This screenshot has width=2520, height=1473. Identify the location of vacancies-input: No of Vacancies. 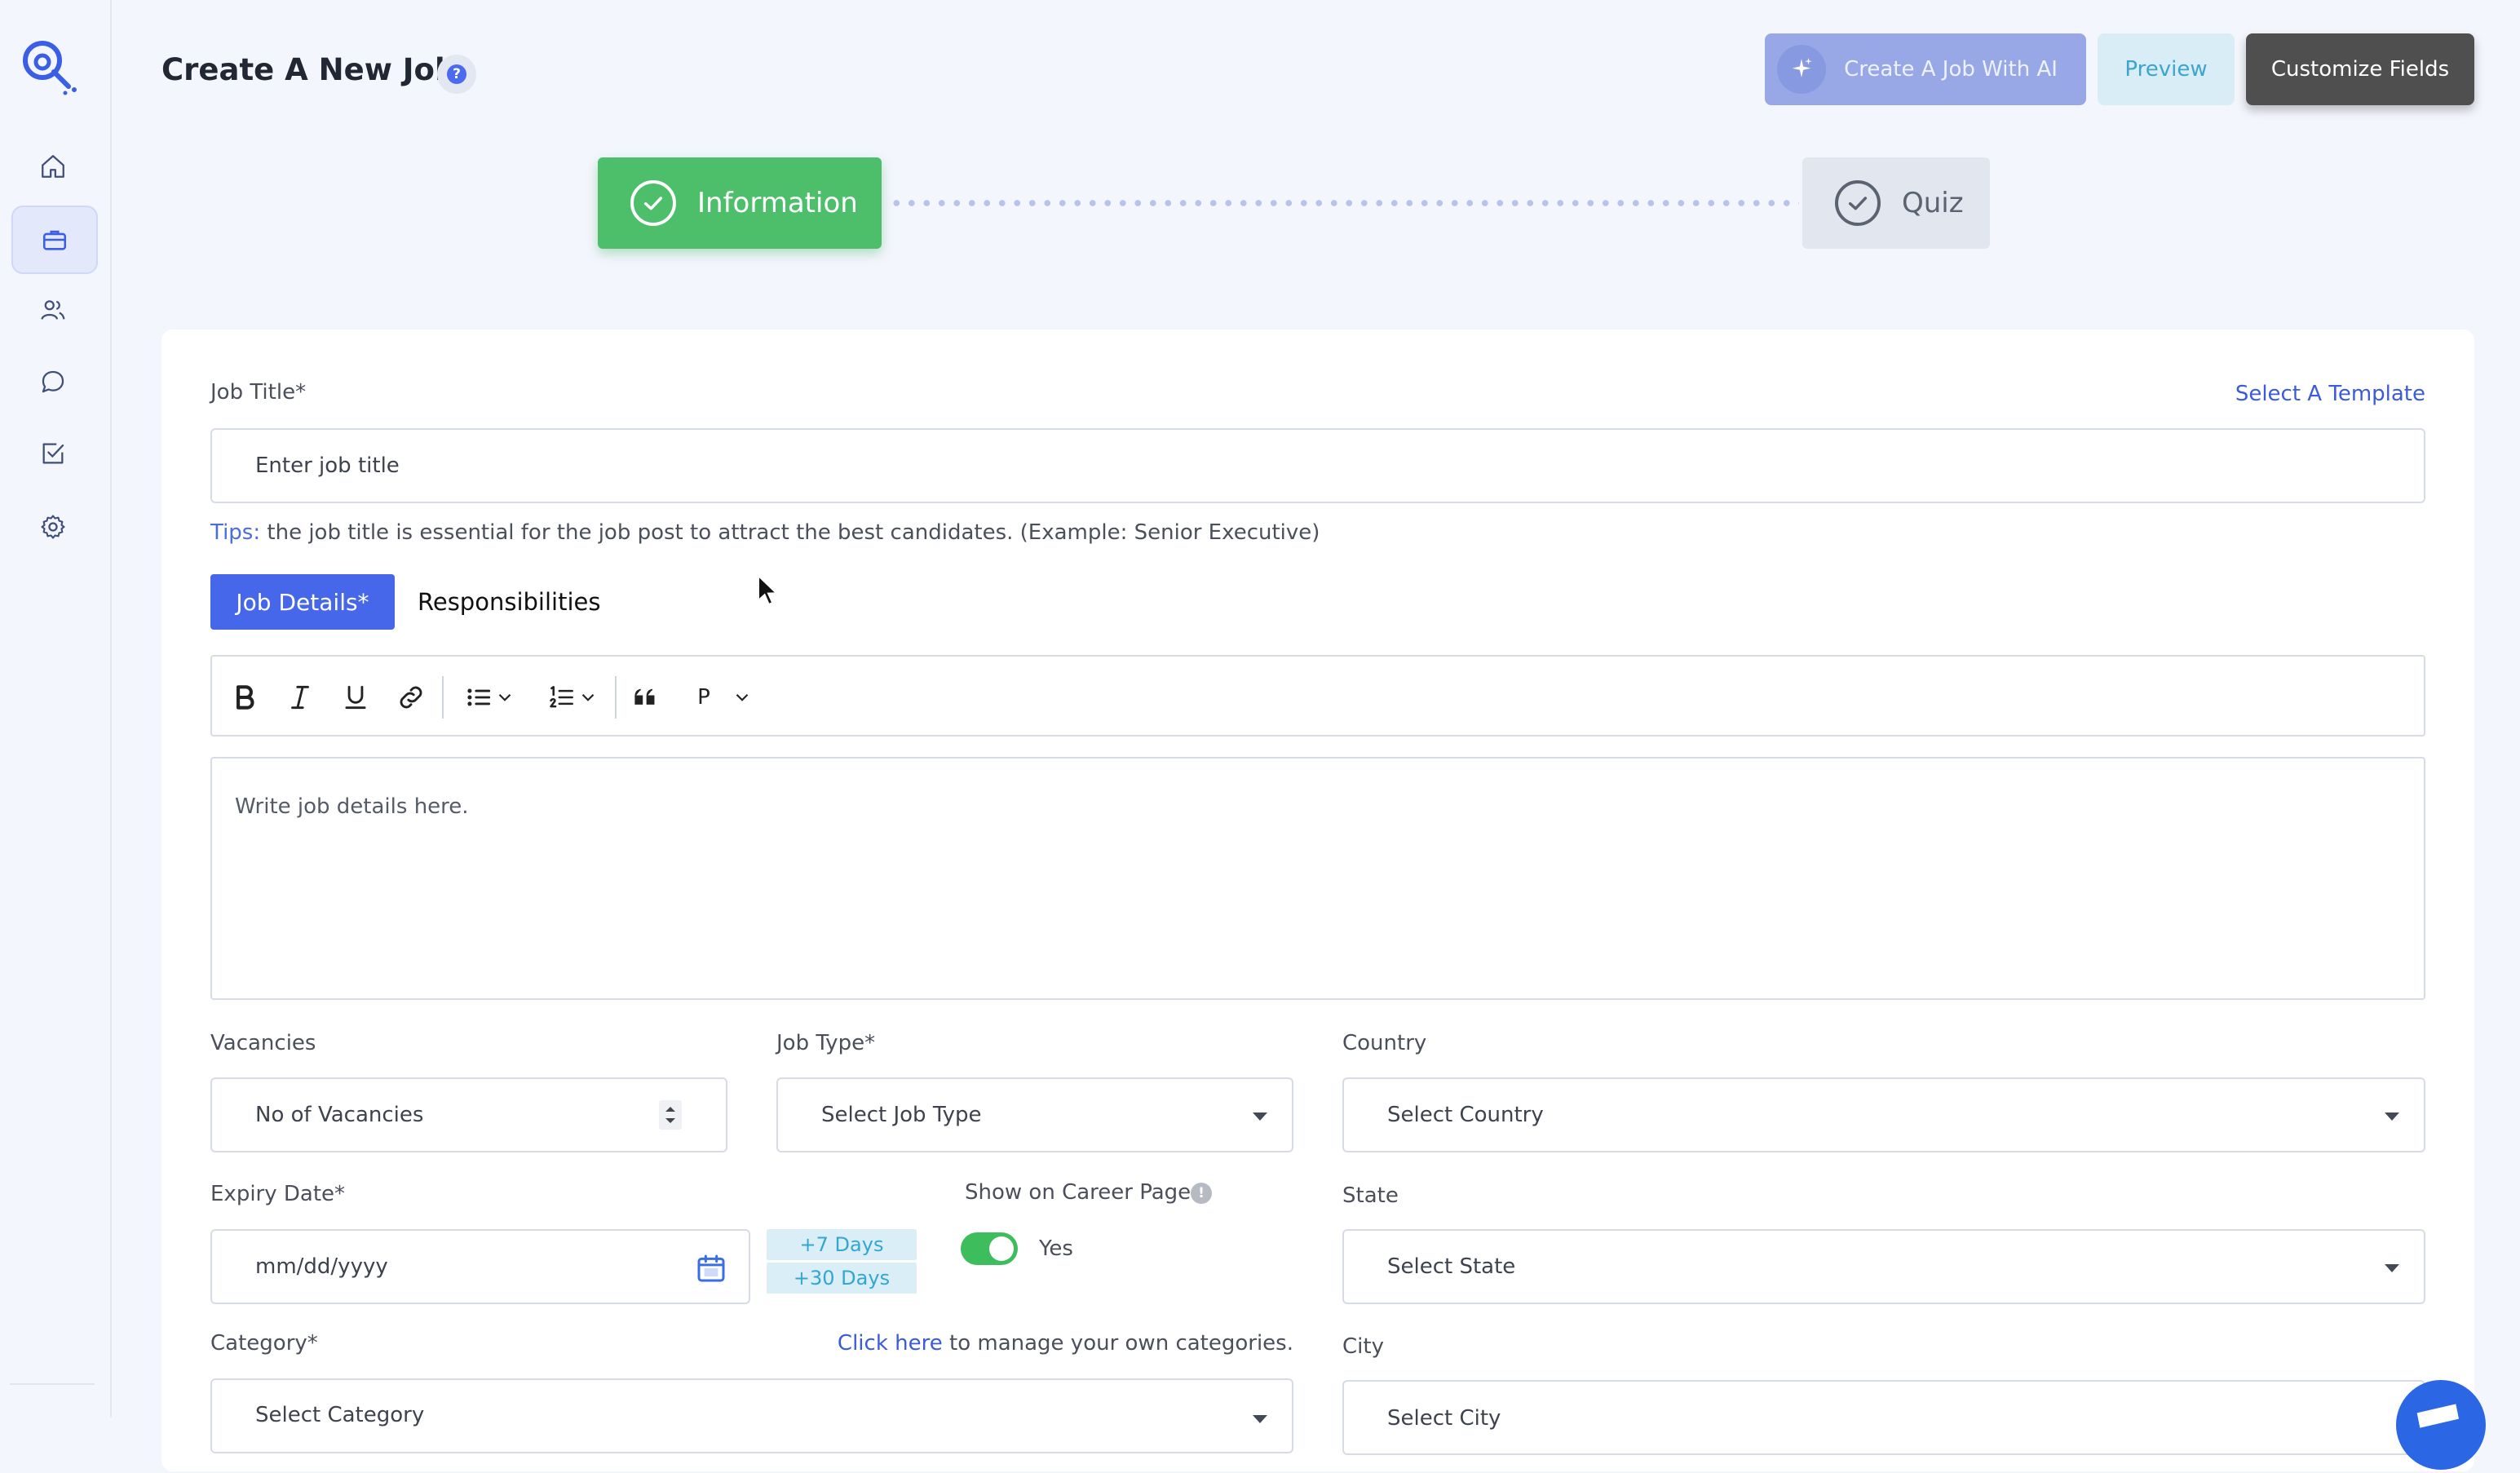
(469, 1114).